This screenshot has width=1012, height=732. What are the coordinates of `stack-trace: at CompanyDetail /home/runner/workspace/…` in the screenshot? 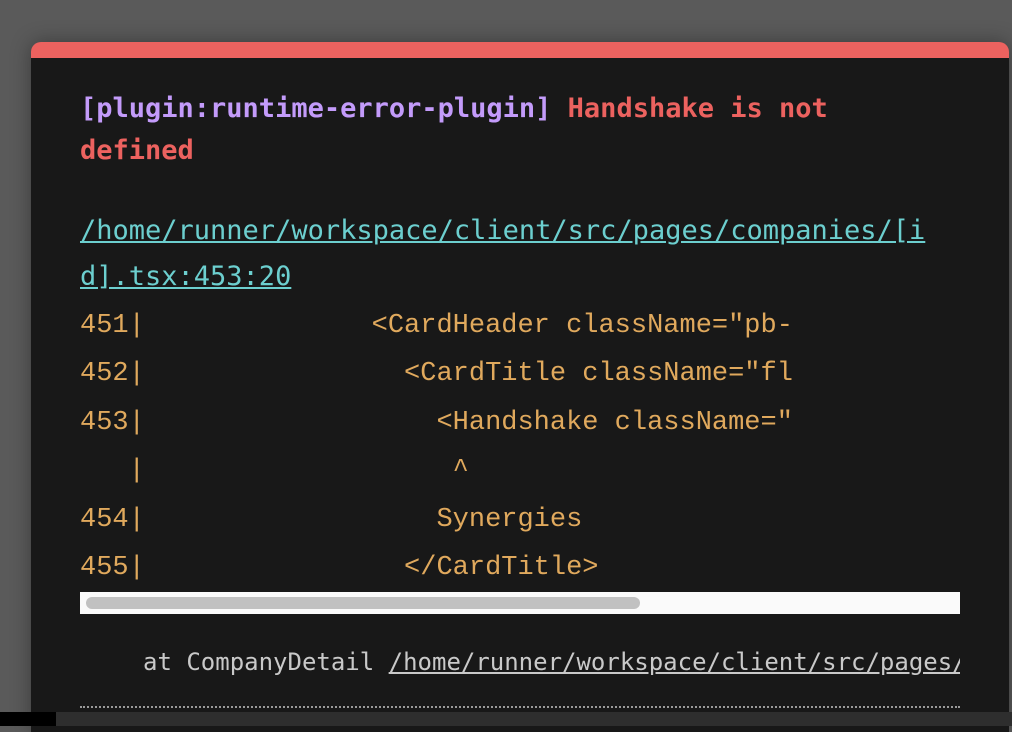 It's located at (551, 662).